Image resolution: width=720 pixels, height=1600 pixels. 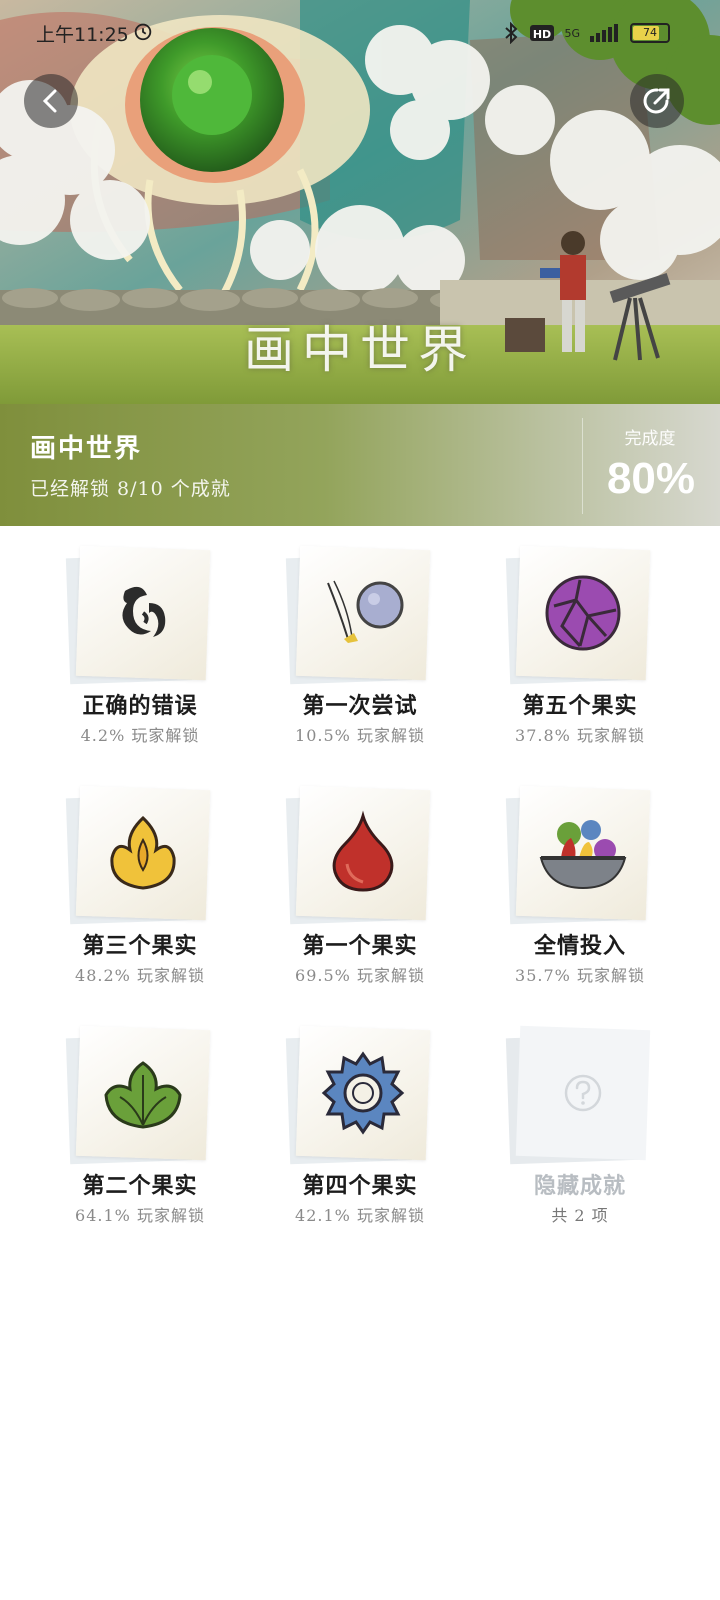 I want to click on hidden-count: 共 2 项, so click(x=580, y=1215).